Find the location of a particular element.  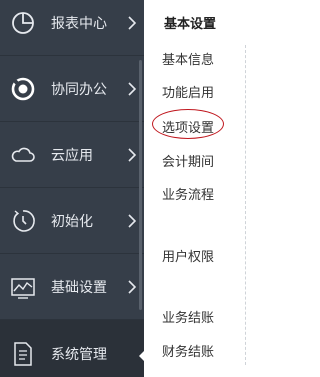

sidebar-item-label: 协同办公 is located at coordinates (79, 89).